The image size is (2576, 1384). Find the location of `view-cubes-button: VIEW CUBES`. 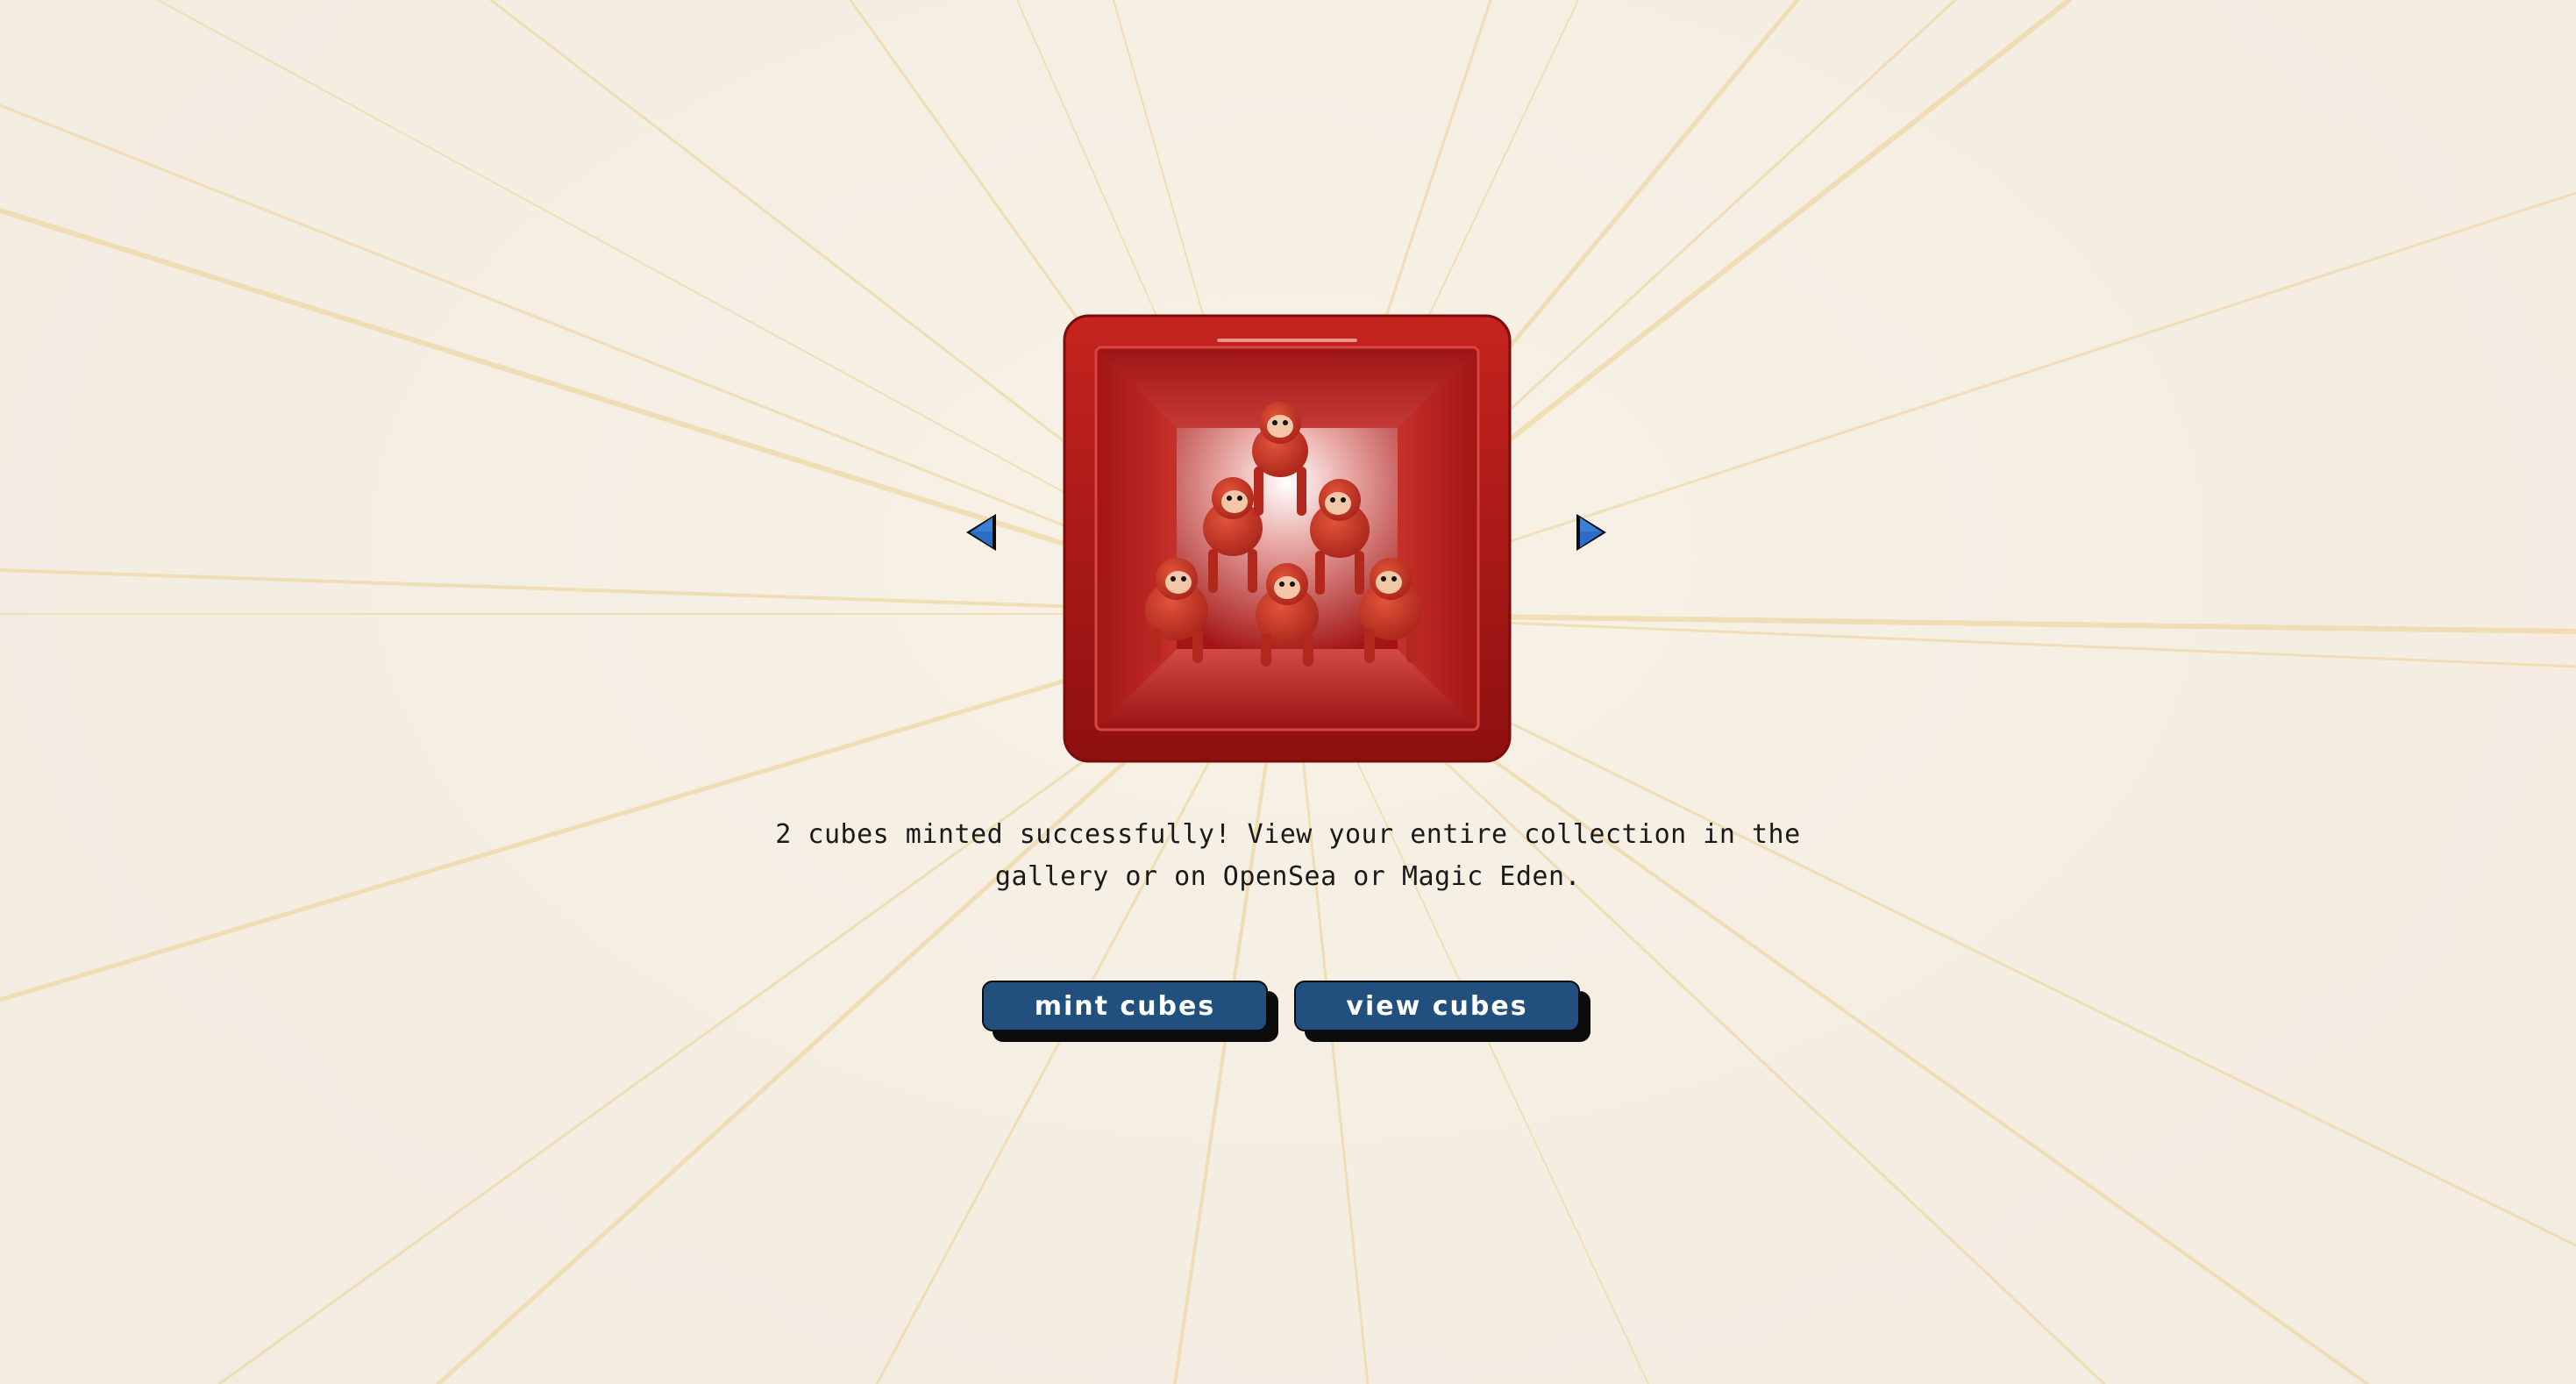

view-cubes-button: VIEW CUBES is located at coordinates (1442, 1012).